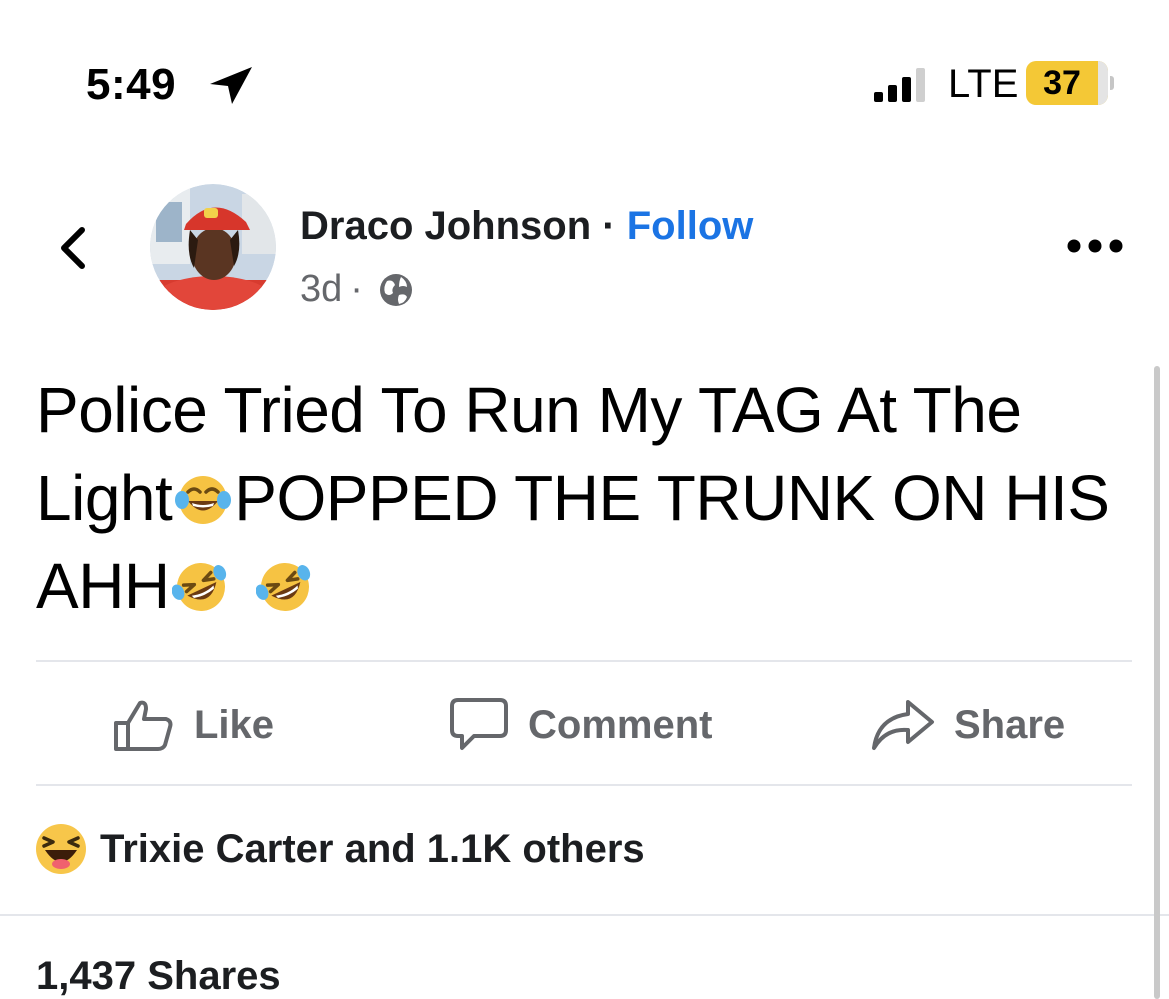 The image size is (1169, 999). I want to click on reaction-summary-text: Trixie Carter and 1.1K others, so click(372, 848).